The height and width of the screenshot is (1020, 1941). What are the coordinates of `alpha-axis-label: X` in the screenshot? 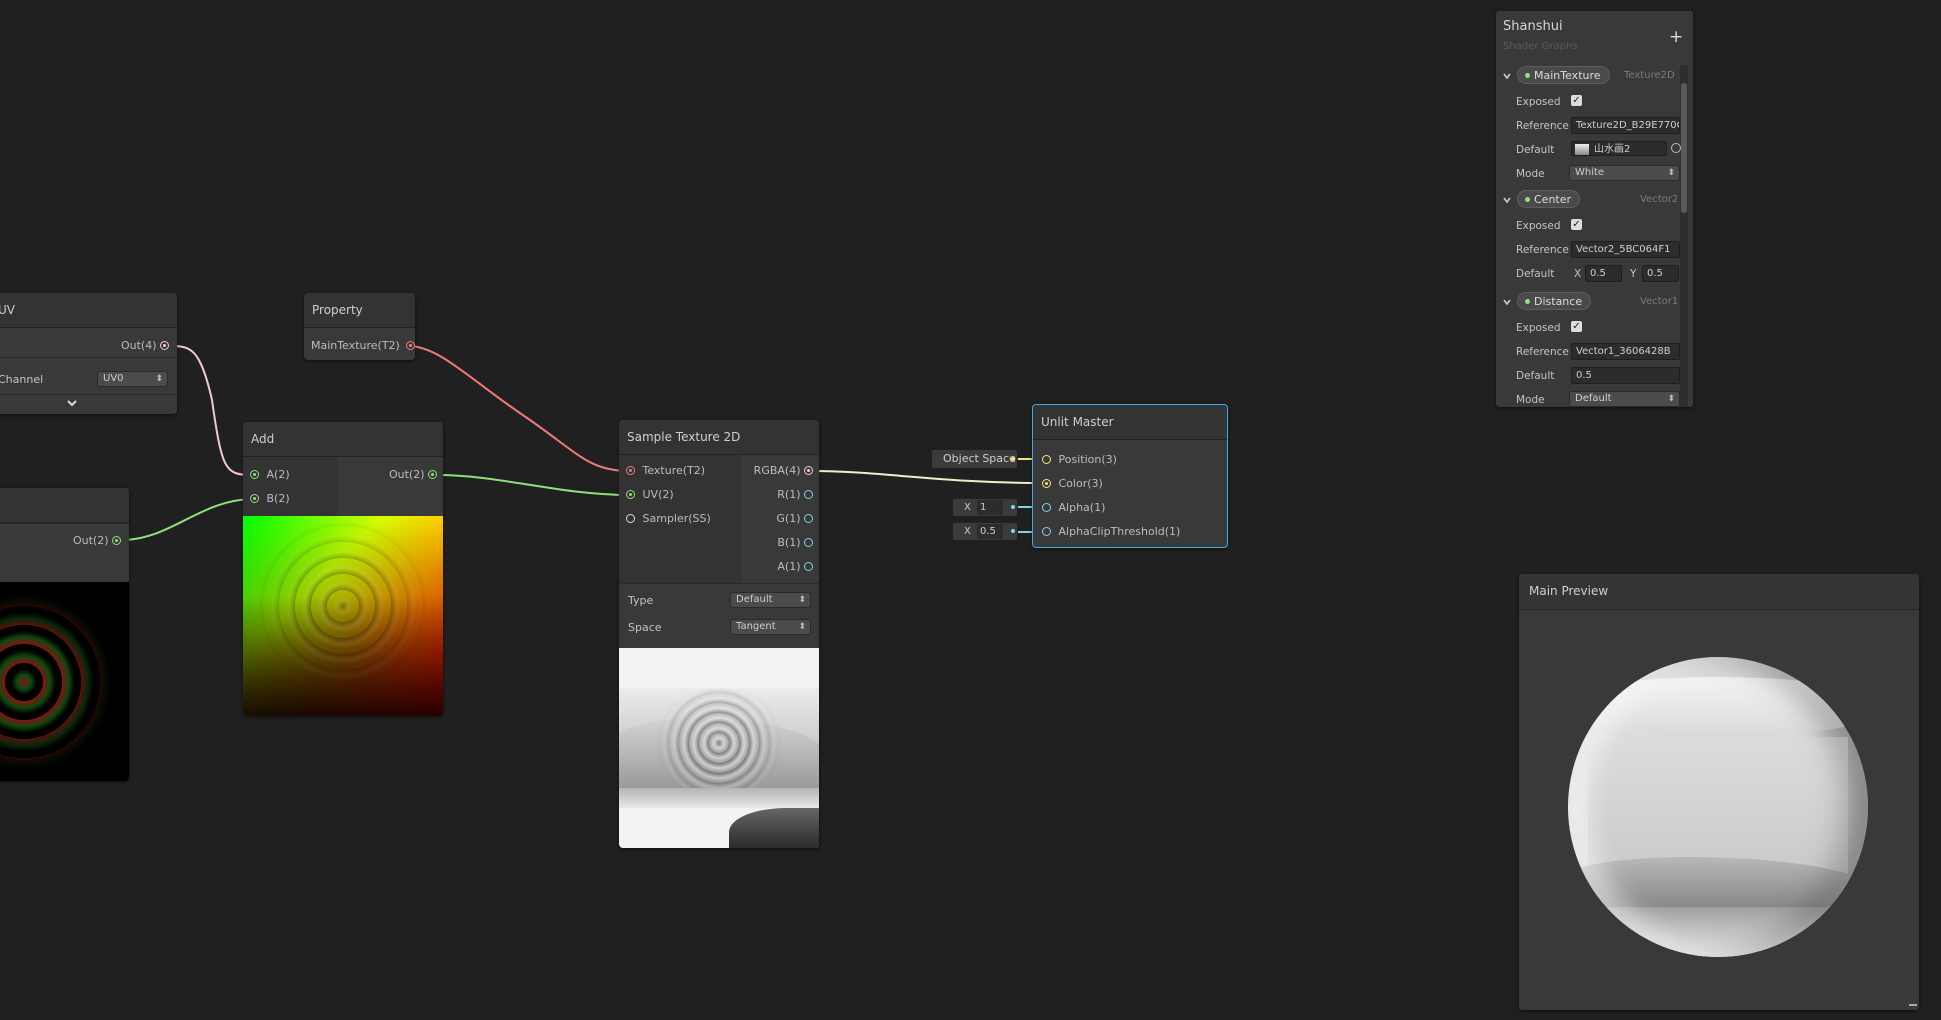 It's located at (967, 507).